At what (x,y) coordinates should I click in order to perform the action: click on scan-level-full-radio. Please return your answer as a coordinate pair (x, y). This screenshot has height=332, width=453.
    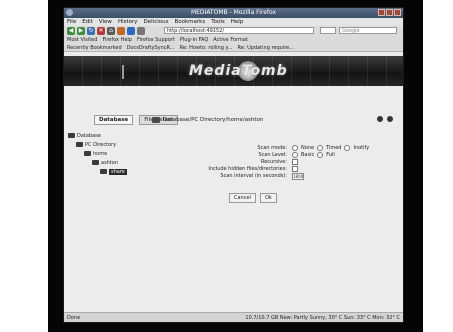
    Looking at the image, I should click on (320, 155).